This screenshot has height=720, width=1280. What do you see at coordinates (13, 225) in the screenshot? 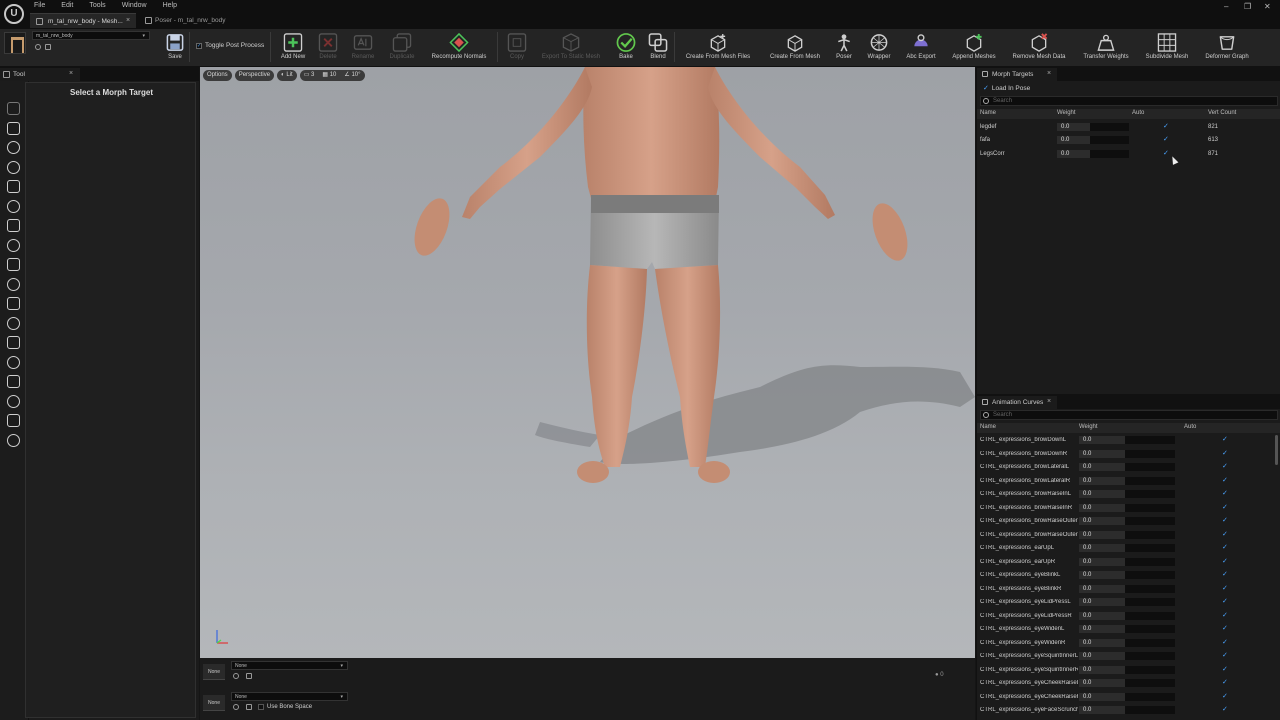
I see `flatten-tool-icon` at bounding box center [13, 225].